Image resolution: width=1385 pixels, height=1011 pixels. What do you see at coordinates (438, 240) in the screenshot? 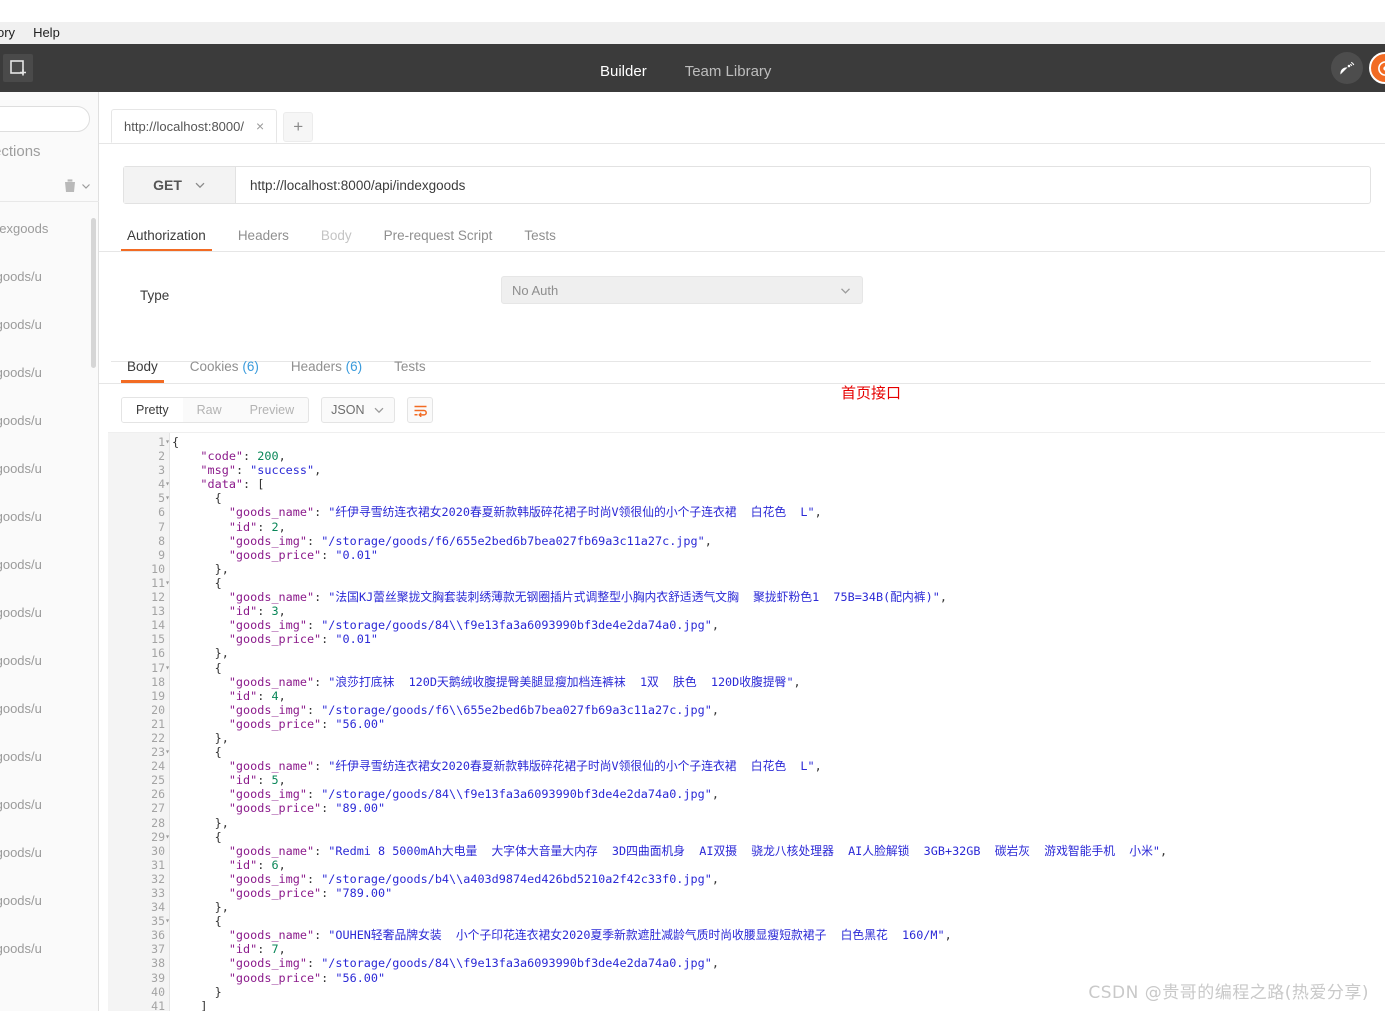
I see `tab-pre-request-script: Pre-request Script` at bounding box center [438, 240].